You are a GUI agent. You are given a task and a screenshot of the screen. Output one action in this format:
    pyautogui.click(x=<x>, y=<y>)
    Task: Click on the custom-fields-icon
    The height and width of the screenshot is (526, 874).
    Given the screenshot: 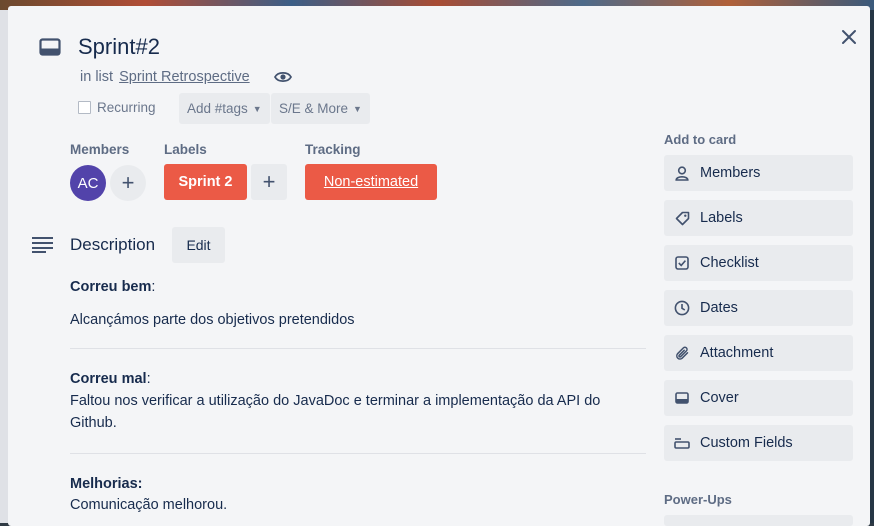 What is the action you would take?
    pyautogui.click(x=682, y=443)
    